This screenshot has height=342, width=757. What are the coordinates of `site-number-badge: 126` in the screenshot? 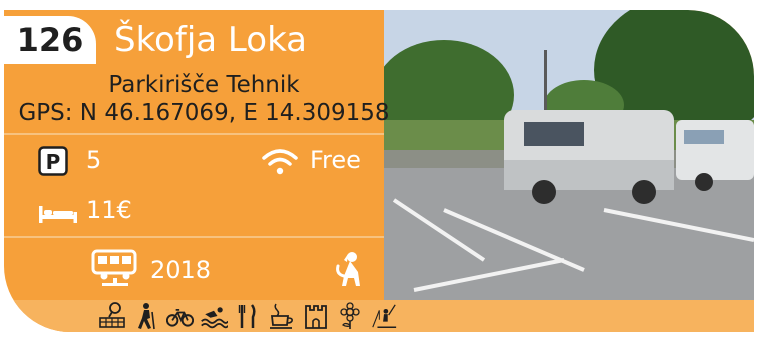 It's located at (50, 40).